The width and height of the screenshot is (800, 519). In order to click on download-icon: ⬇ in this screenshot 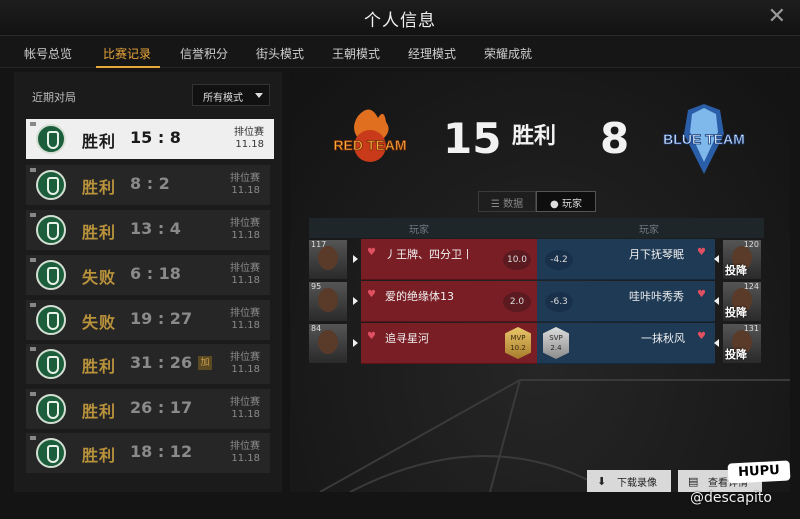, I will do `click(602, 481)`.